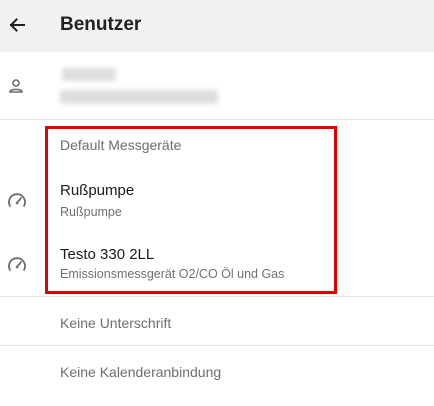 The height and width of the screenshot is (406, 434). What do you see at coordinates (116, 323) in the screenshot?
I see `signature-label: Keine Unterschrift` at bounding box center [116, 323].